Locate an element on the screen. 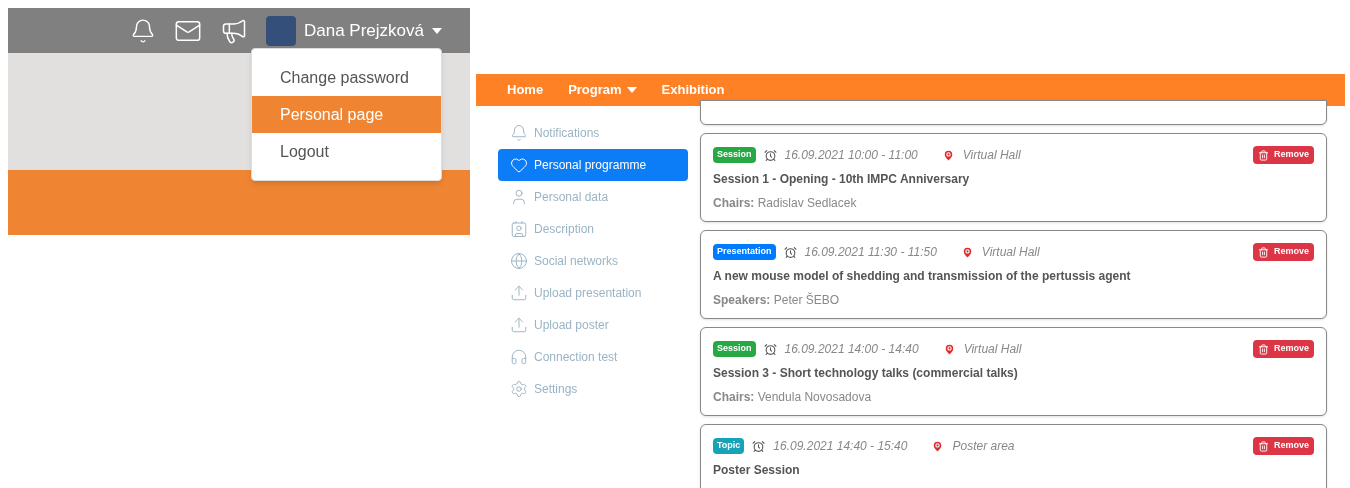 The height and width of the screenshot is (488, 1350). event-time: 16.09.2021 11:30 - 11:50 is located at coordinates (870, 252).